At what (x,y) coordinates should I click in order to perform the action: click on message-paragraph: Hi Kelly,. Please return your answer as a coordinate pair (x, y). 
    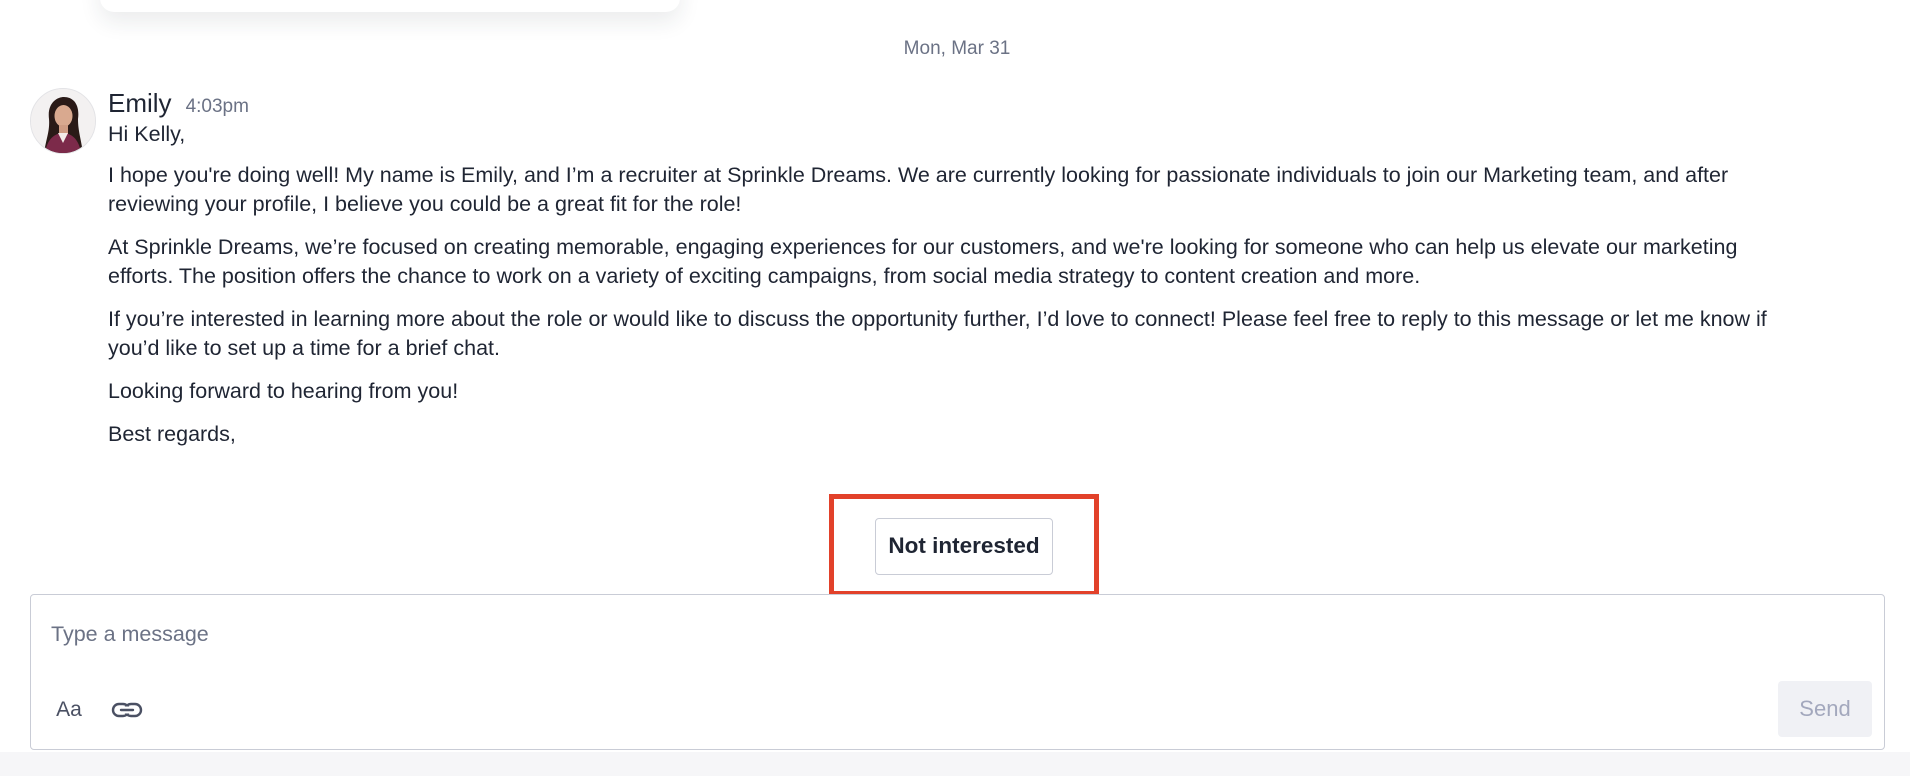
    Looking at the image, I should click on (147, 134).